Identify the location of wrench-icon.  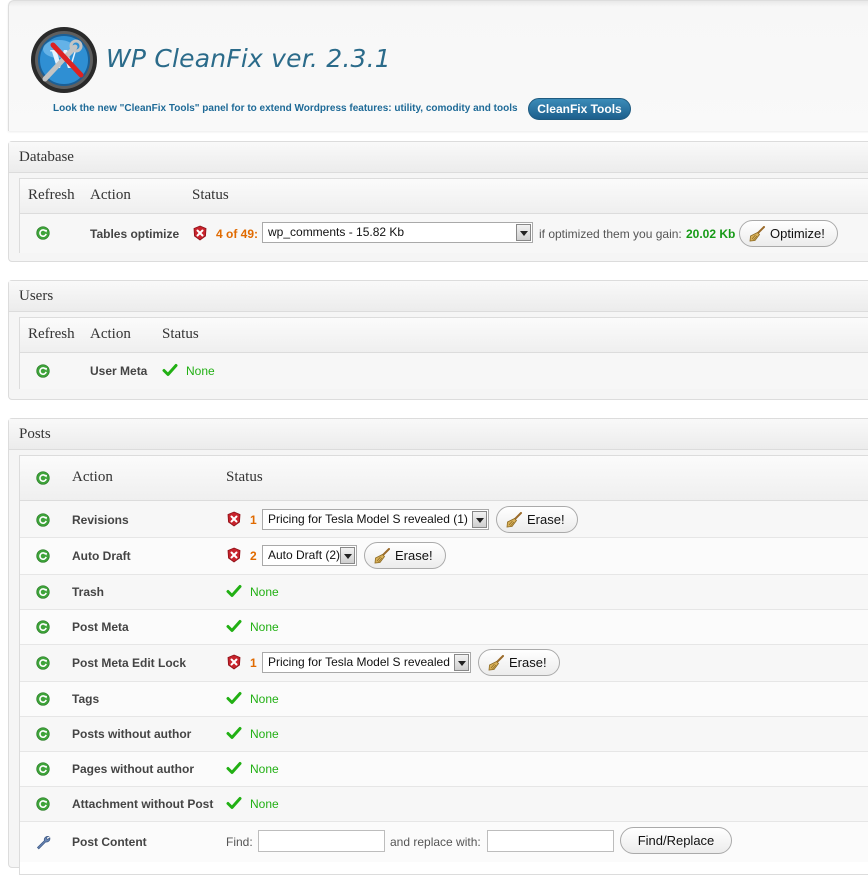
(43, 842).